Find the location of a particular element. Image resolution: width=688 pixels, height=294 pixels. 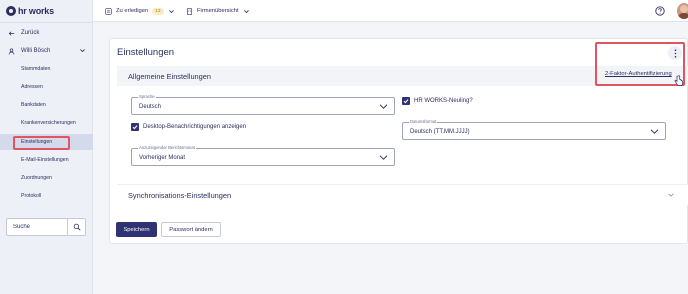

sidebar-item-protokoll: Protokoll is located at coordinates (46, 196).